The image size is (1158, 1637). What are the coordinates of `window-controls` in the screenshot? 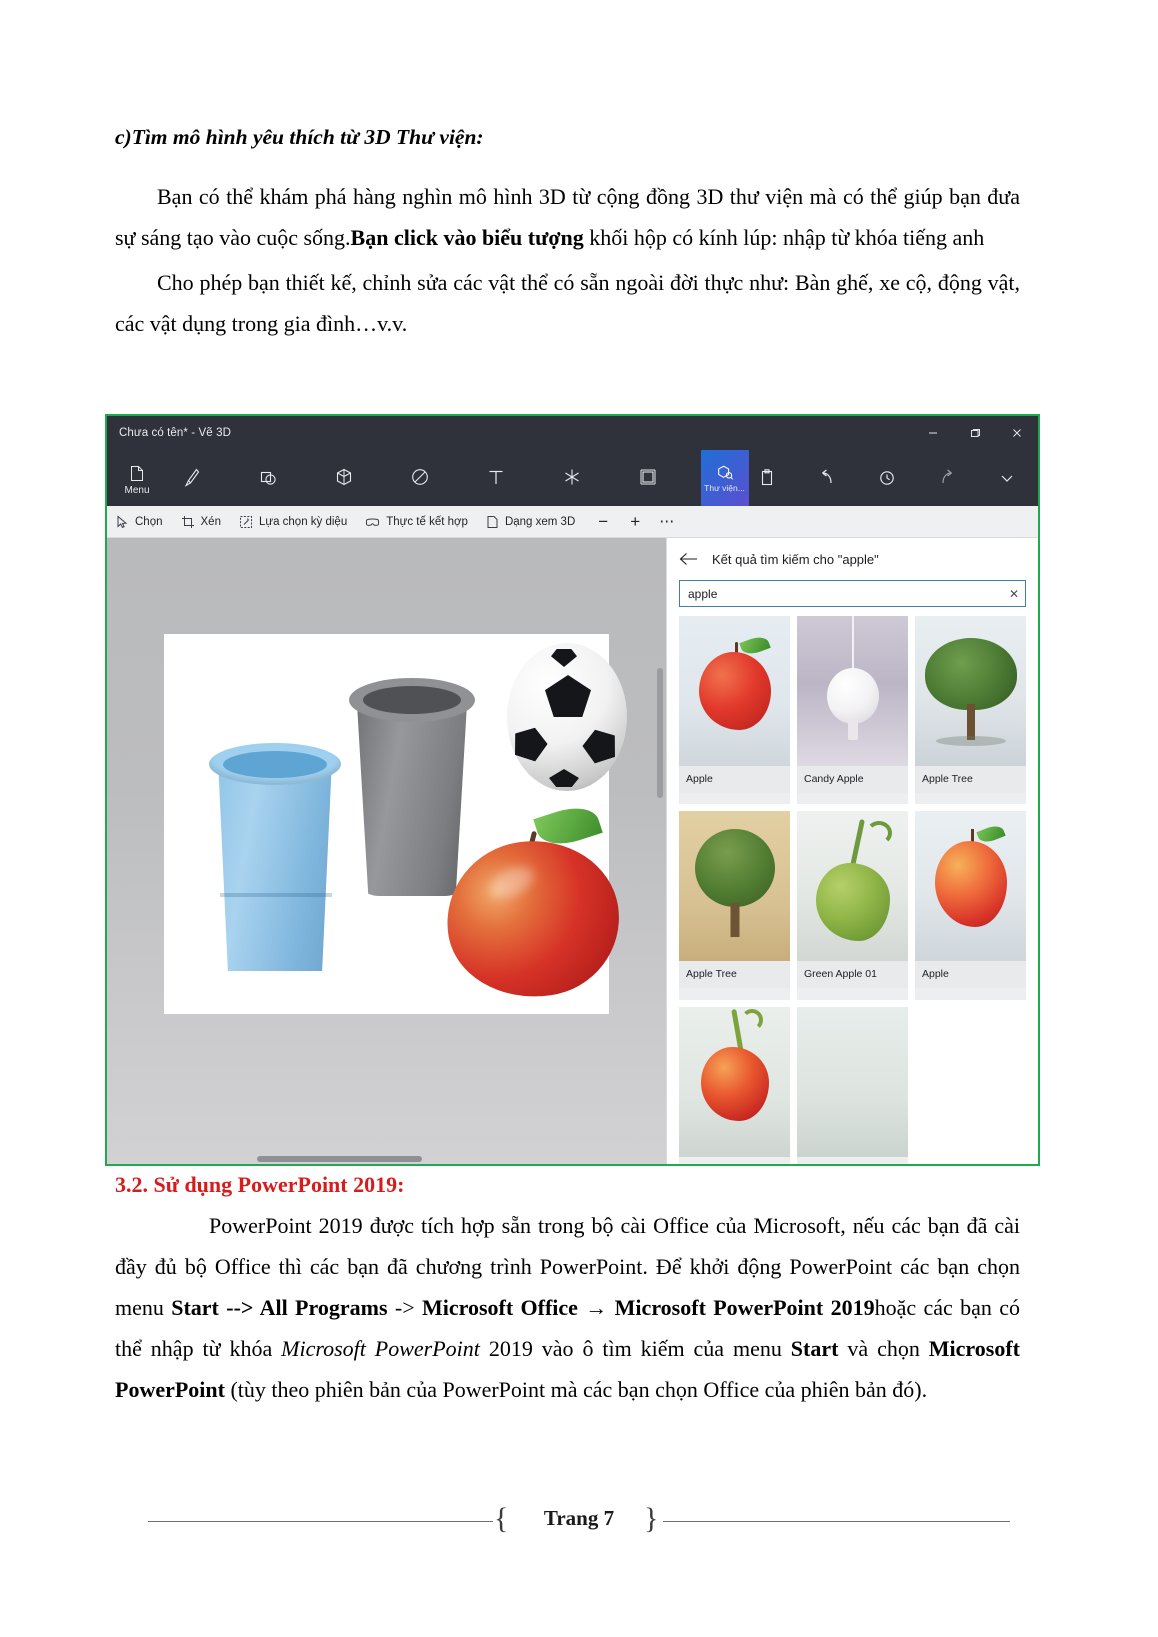 It's located at (975, 433).